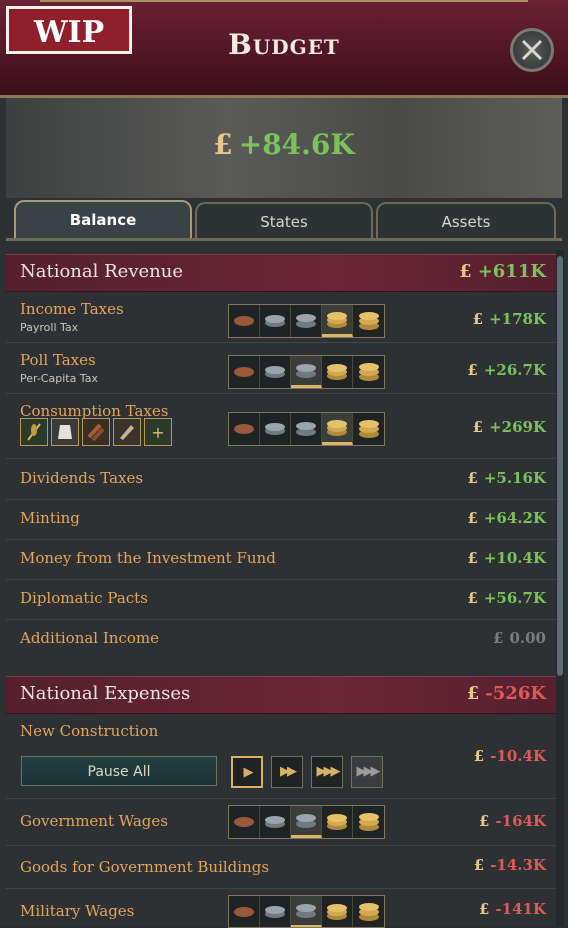  What do you see at coordinates (158, 432) in the screenshot?
I see `add-icon: +` at bounding box center [158, 432].